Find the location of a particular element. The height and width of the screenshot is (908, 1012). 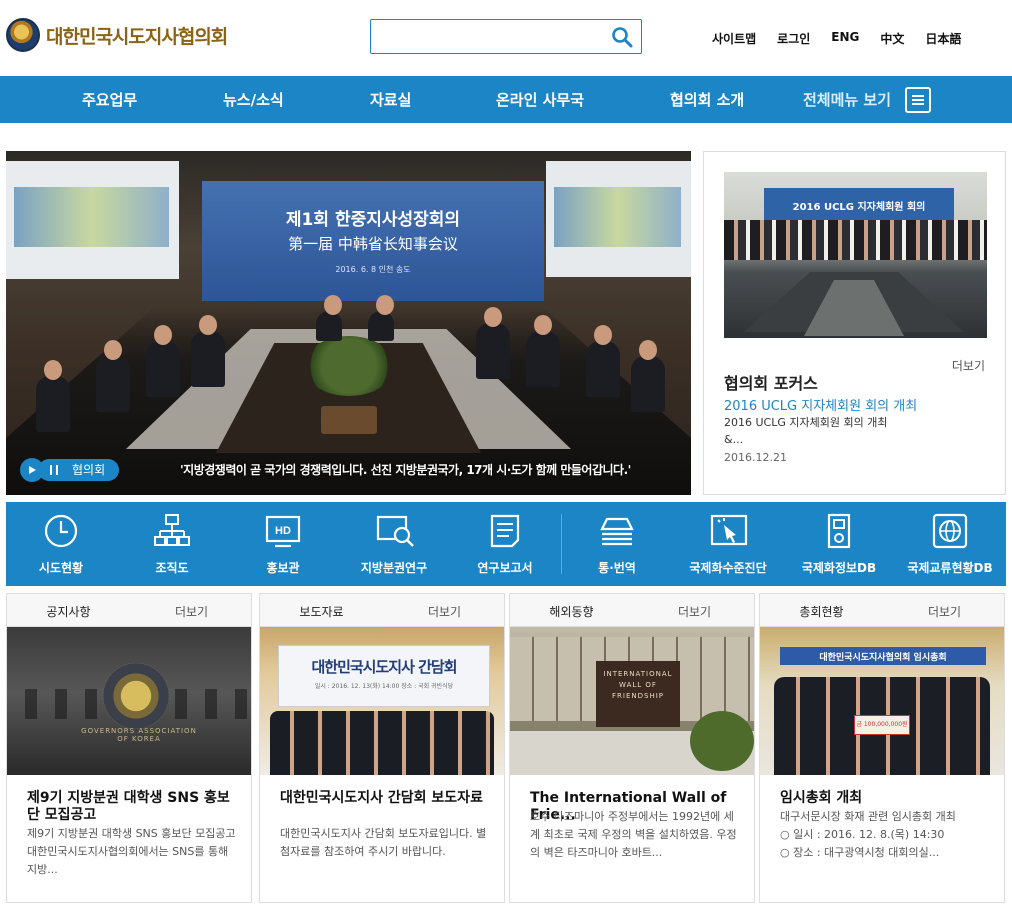

pause-tag-button: 협의회 is located at coordinates (79, 470).